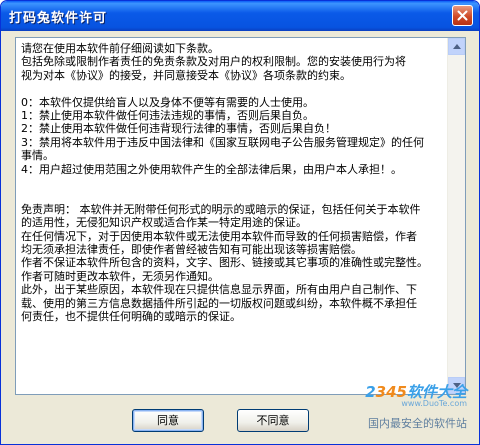 The image size is (480, 445). What do you see at coordinates (186, 75) in the screenshot?
I see `license-line: 视为对本《协议》的接受，并同意接受本《协议》各项条款的约束。` at bounding box center [186, 75].